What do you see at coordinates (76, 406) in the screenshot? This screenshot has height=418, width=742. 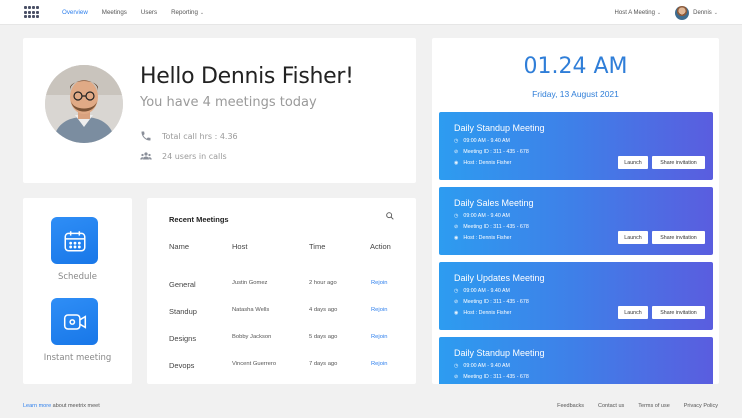 I see `learn-more-suffix: about meetrix meet` at bounding box center [76, 406].